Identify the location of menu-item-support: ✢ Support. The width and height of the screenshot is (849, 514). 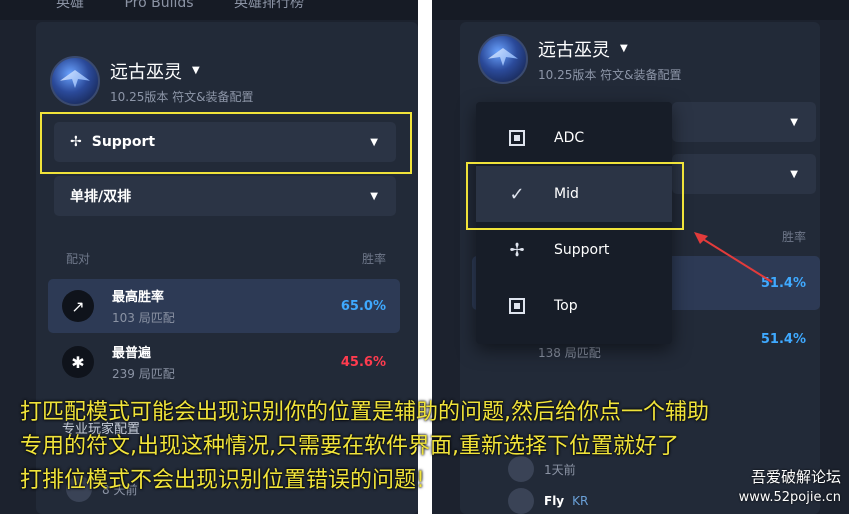
(574, 250).